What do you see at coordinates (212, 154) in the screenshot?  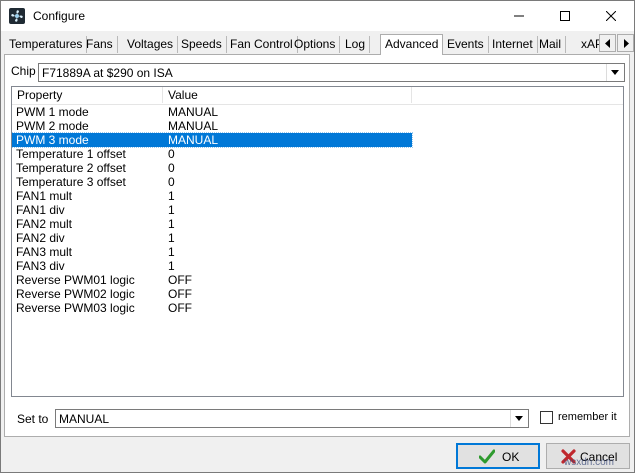 I see `property-row: Temperature 1 offset 0` at bounding box center [212, 154].